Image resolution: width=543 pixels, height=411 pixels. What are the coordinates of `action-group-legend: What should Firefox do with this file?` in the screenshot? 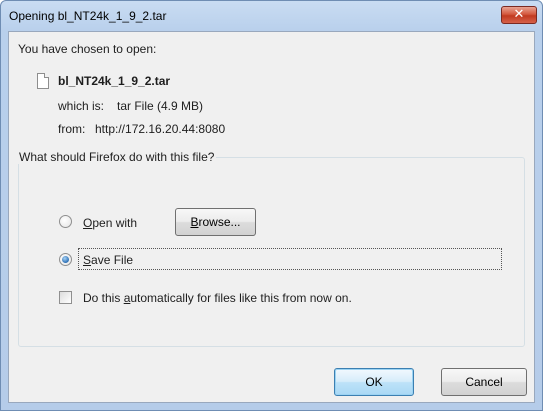 It's located at (116, 157).